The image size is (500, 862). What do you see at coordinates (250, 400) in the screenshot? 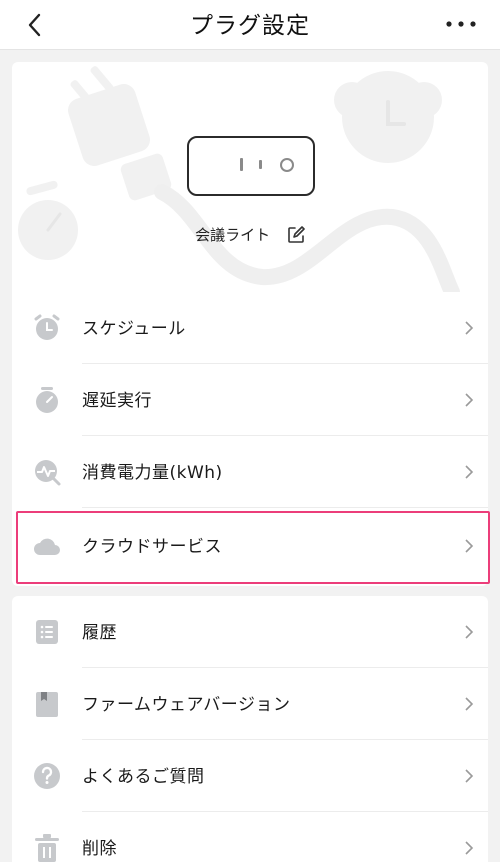
I see `menu-item-delay: 遅延実行` at bounding box center [250, 400].